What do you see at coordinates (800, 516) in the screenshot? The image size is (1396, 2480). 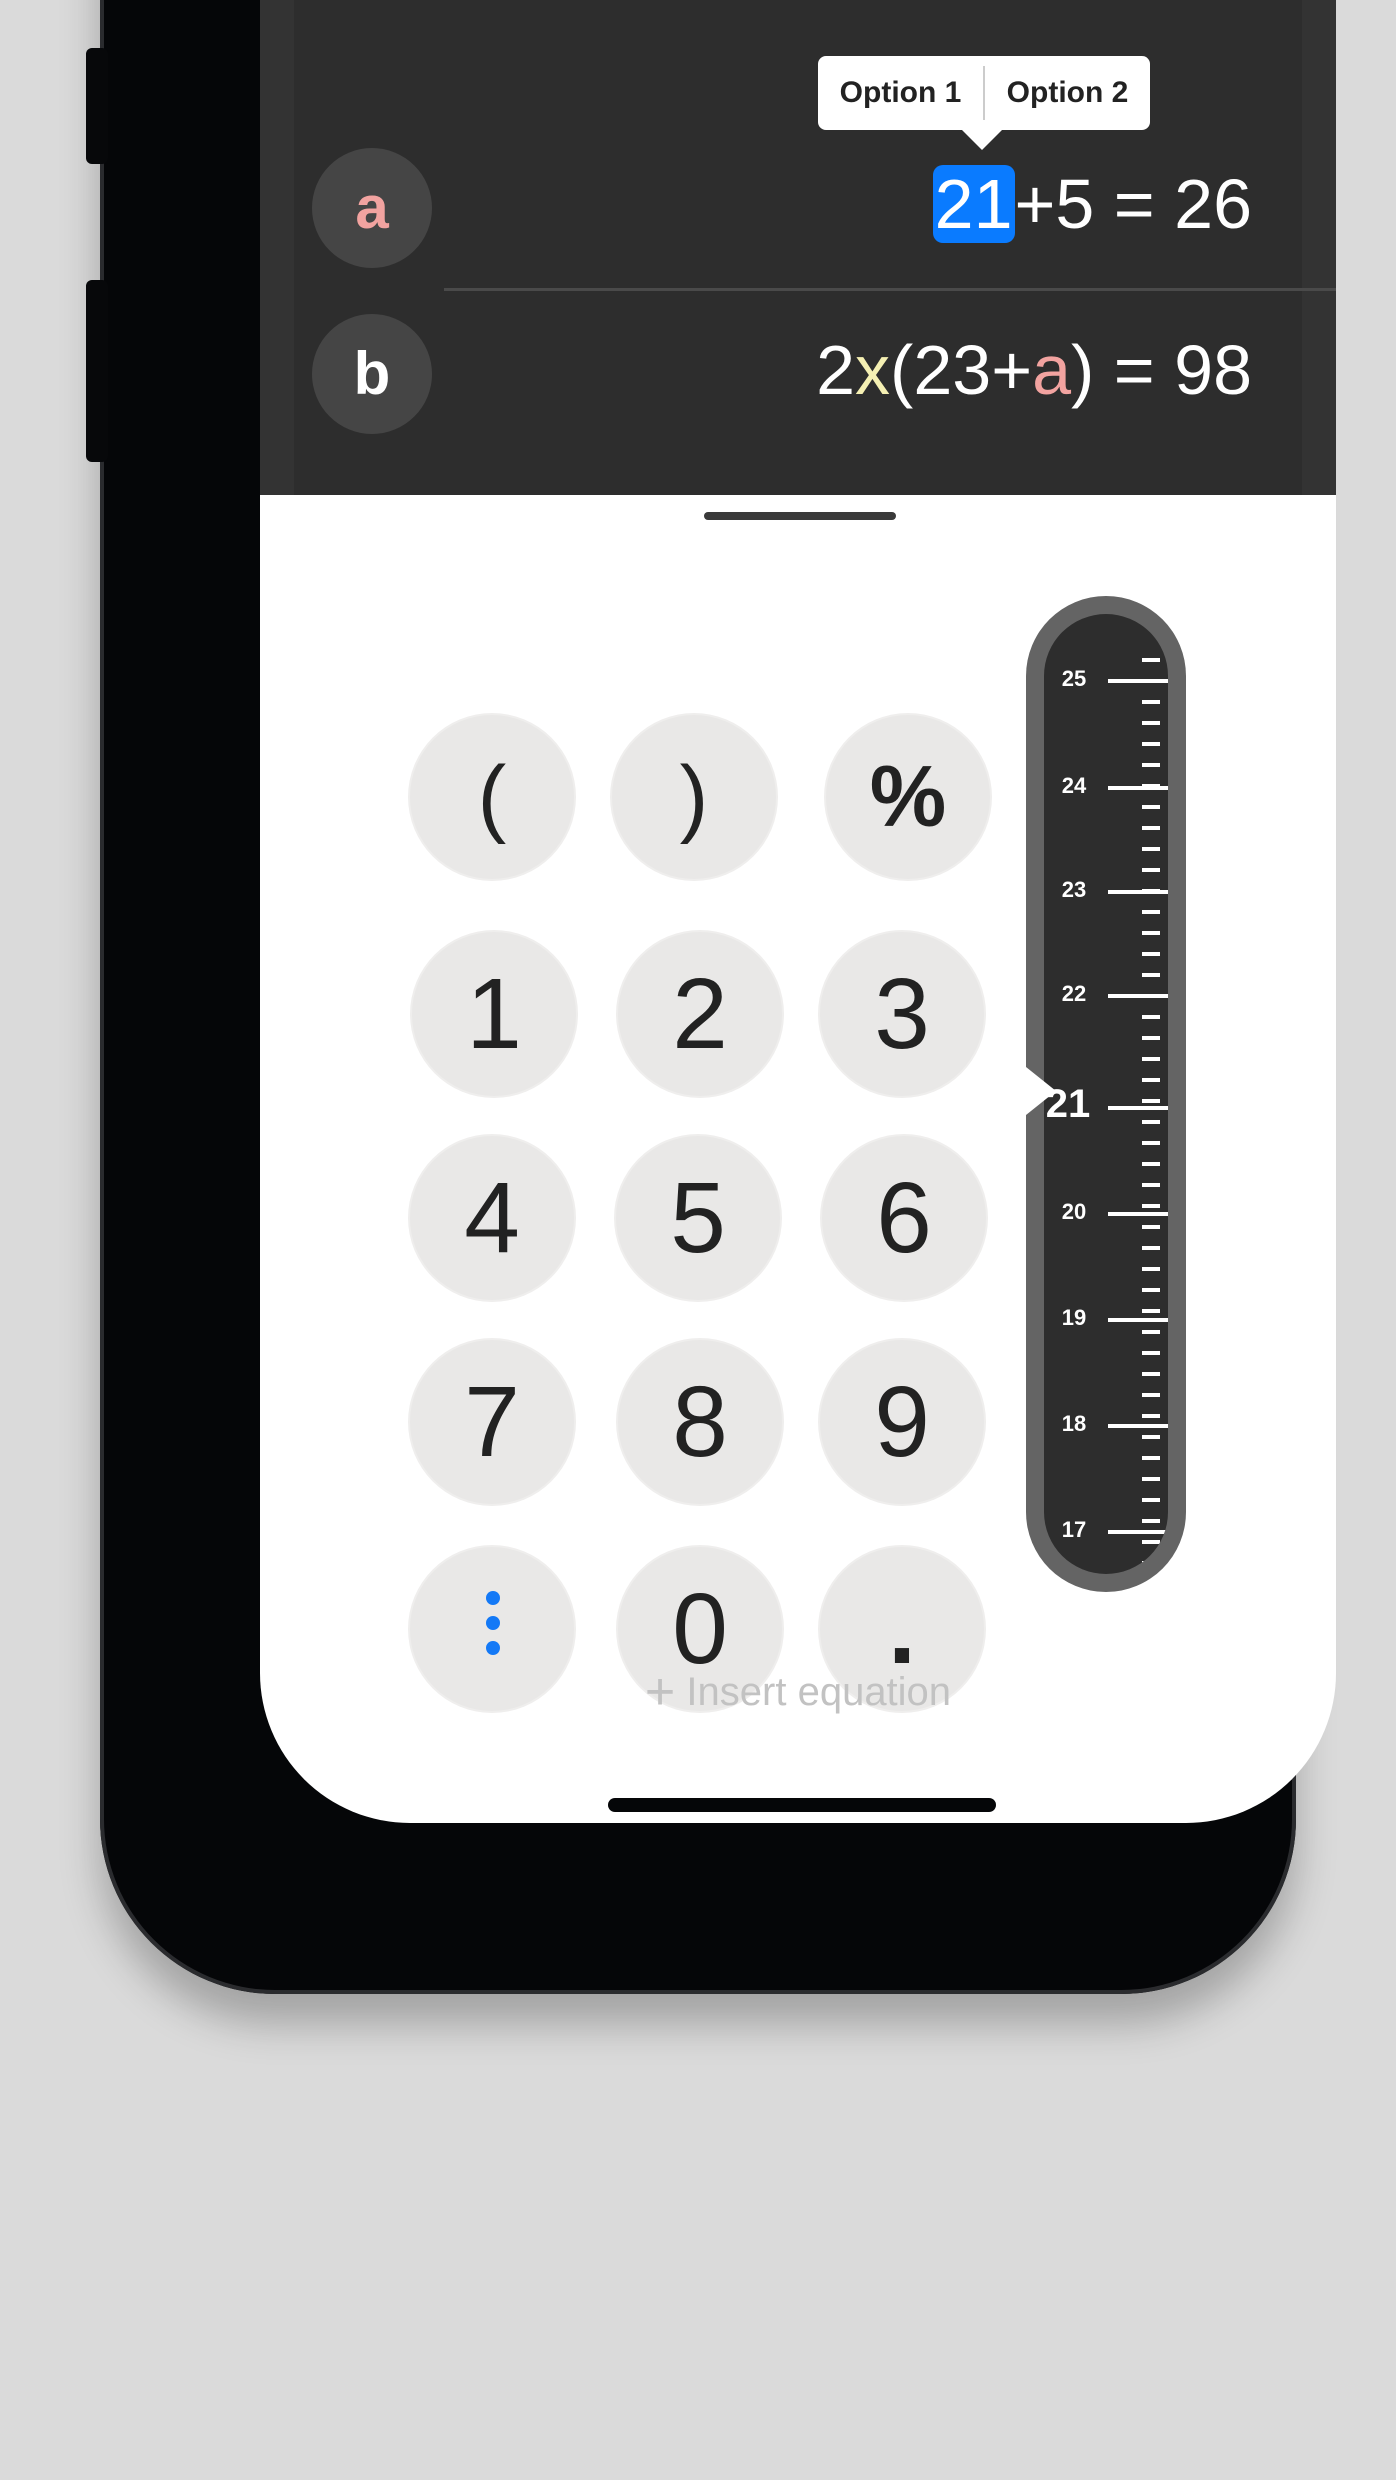 I see `sheet-grabber` at bounding box center [800, 516].